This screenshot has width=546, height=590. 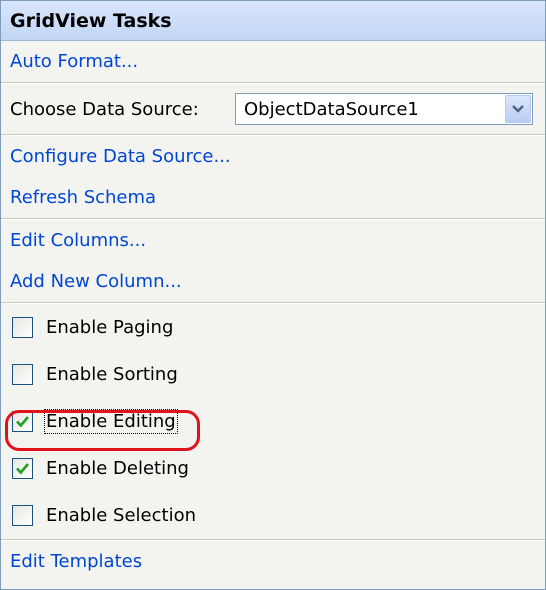 What do you see at coordinates (273, 197) in the screenshot?
I see `refresh-schema-row: Refresh Schema` at bounding box center [273, 197].